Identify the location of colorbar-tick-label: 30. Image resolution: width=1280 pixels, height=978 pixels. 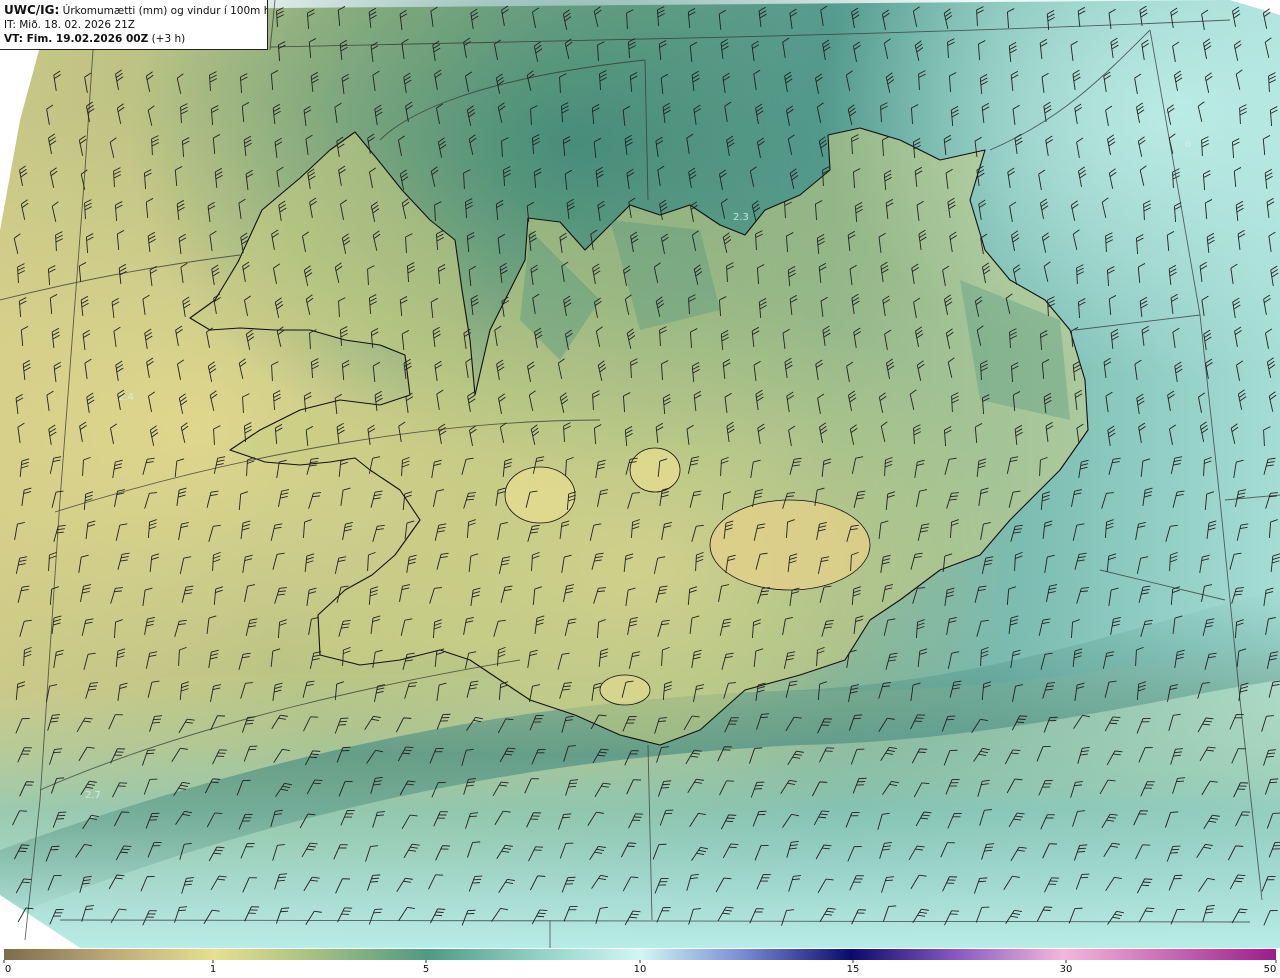
(1066, 969).